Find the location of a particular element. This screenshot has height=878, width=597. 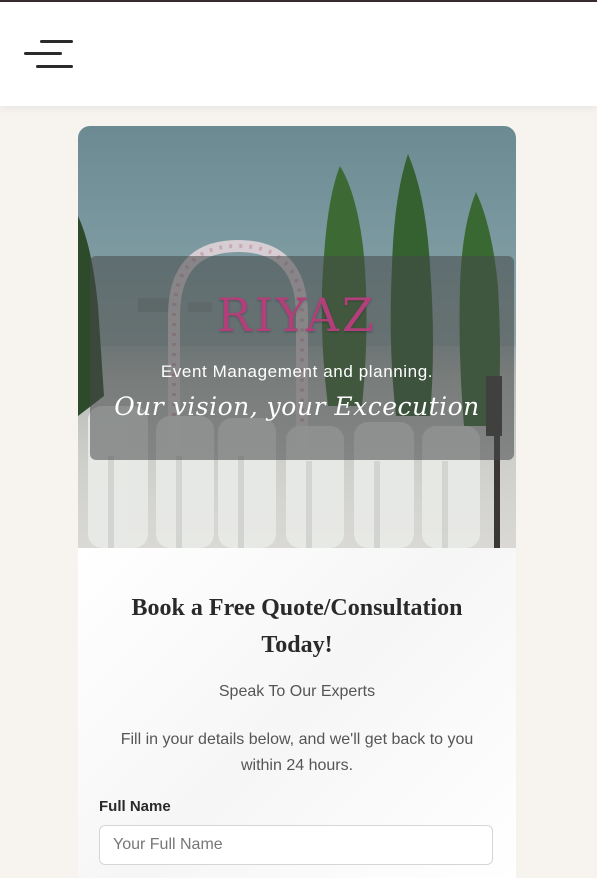

hero-subtitle: Event Management and planning. is located at coordinates (297, 371).